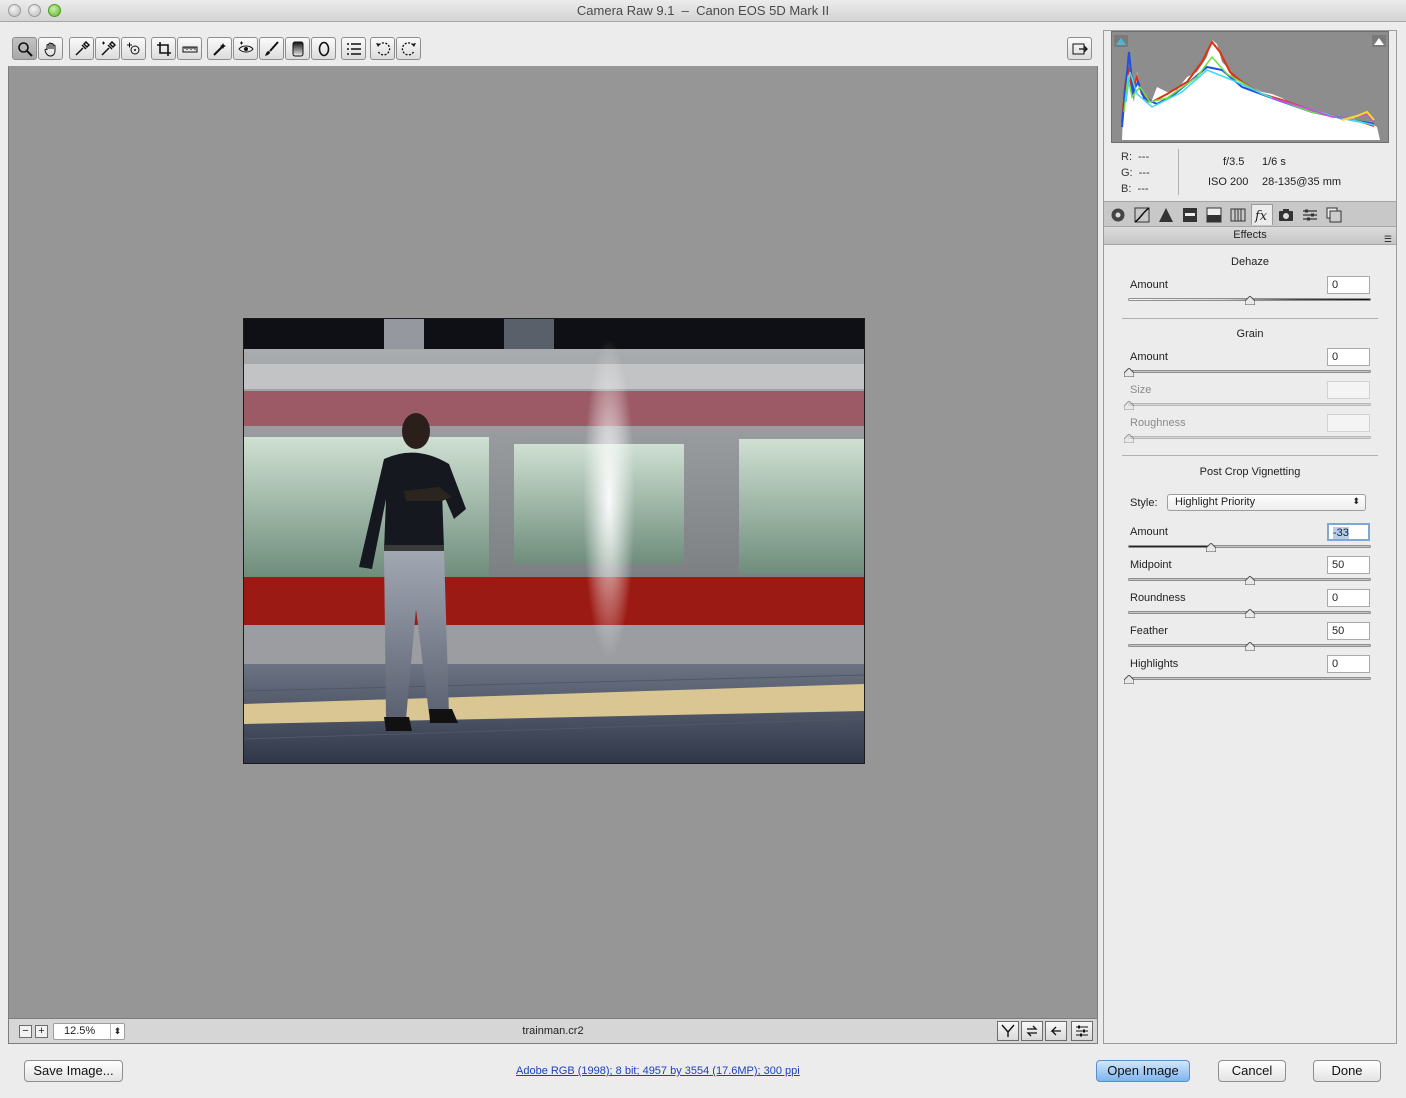  Describe the element at coordinates (1249, 678) in the screenshot. I see `vignette-highlights-slider` at that location.